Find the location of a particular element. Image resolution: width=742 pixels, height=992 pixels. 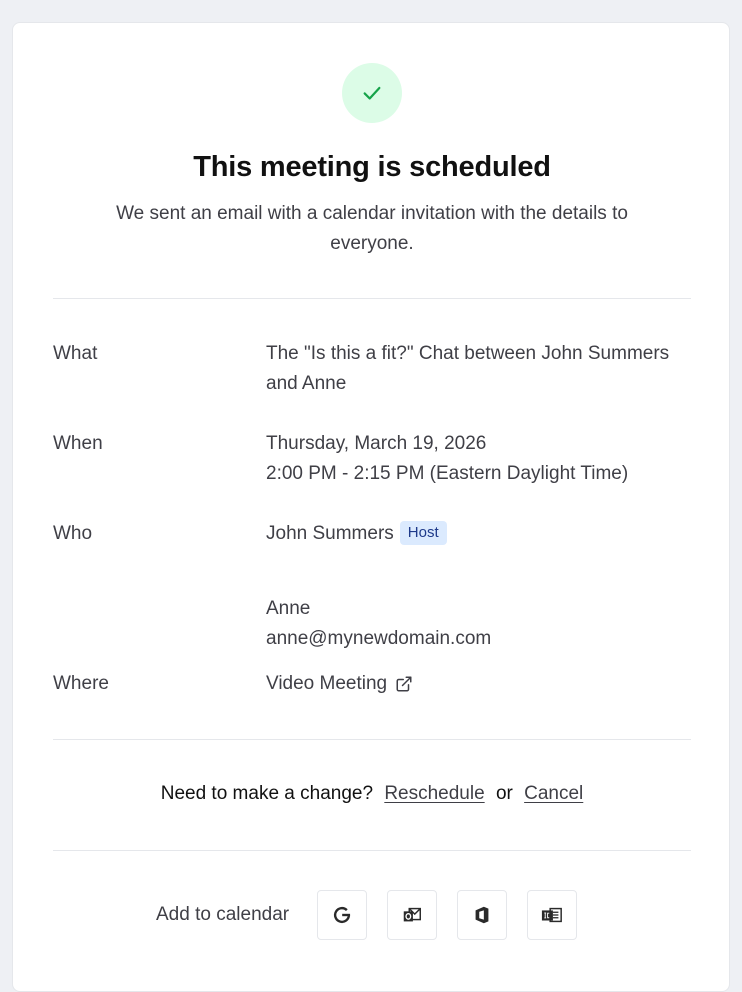

reschedule-link: Reschedule is located at coordinates (434, 793).